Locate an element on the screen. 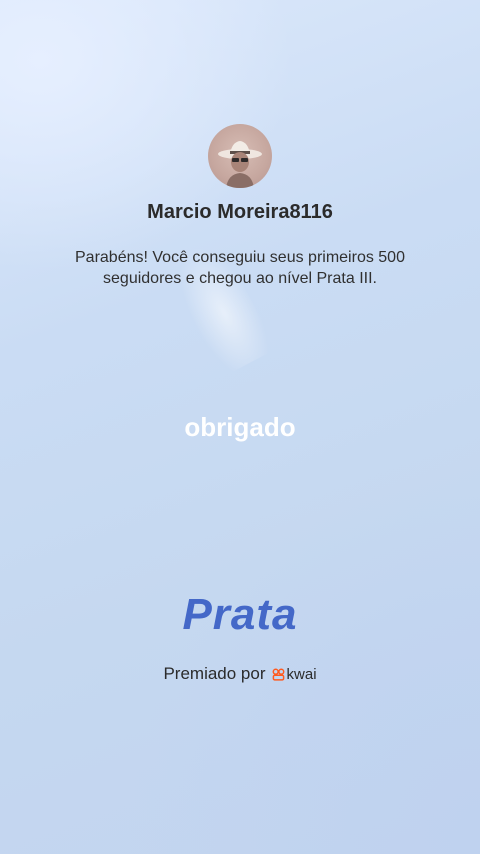 The image size is (480, 854). awarded-by: Premiado por kwai is located at coordinates (240, 674).